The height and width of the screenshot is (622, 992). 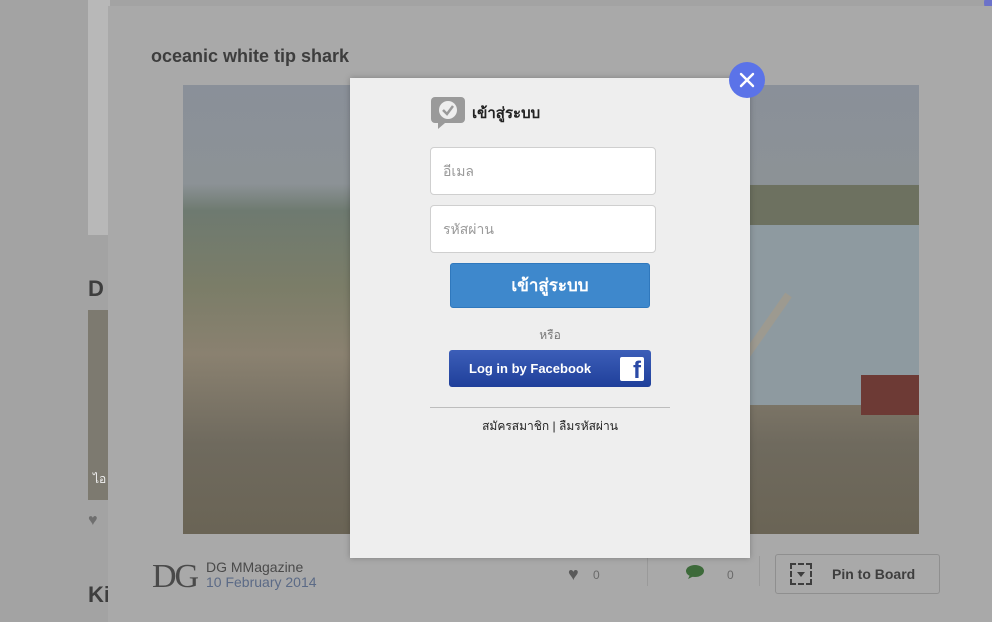 I want to click on modal-header: เข้าสู่ระบบ, so click(x=485, y=113).